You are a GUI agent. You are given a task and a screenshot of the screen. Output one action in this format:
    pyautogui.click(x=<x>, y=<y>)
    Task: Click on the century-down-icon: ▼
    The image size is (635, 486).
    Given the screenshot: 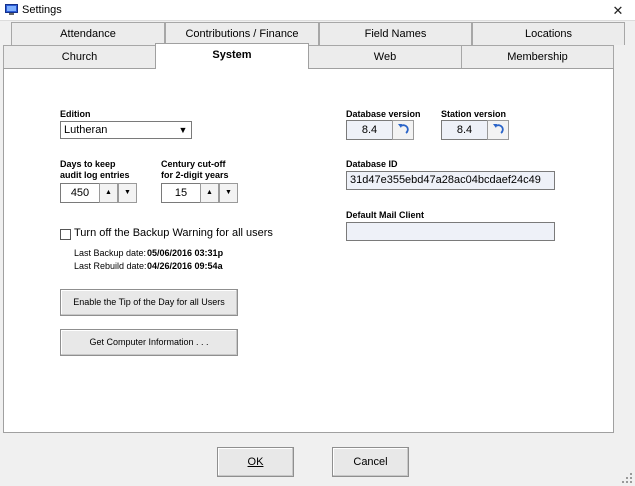 What is the action you would take?
    pyautogui.click(x=228, y=193)
    